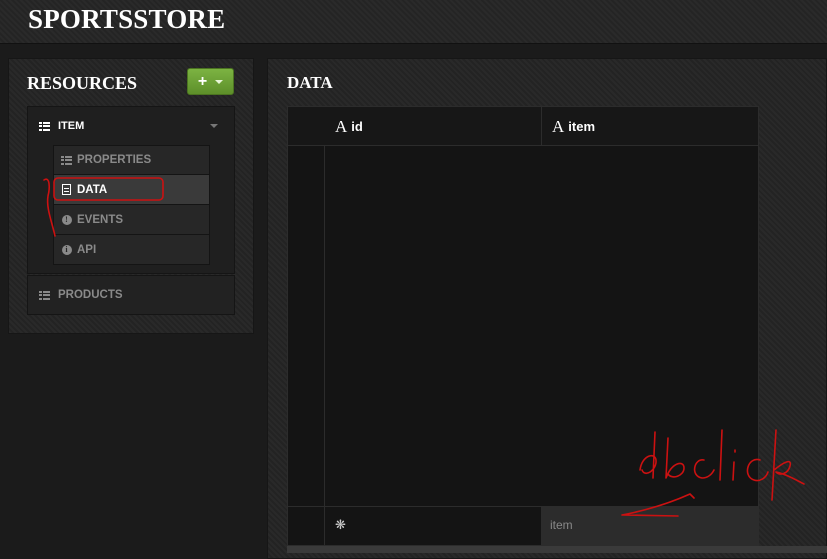 The image size is (827, 559). I want to click on subnav-events-label: EVENTS, so click(100, 219).